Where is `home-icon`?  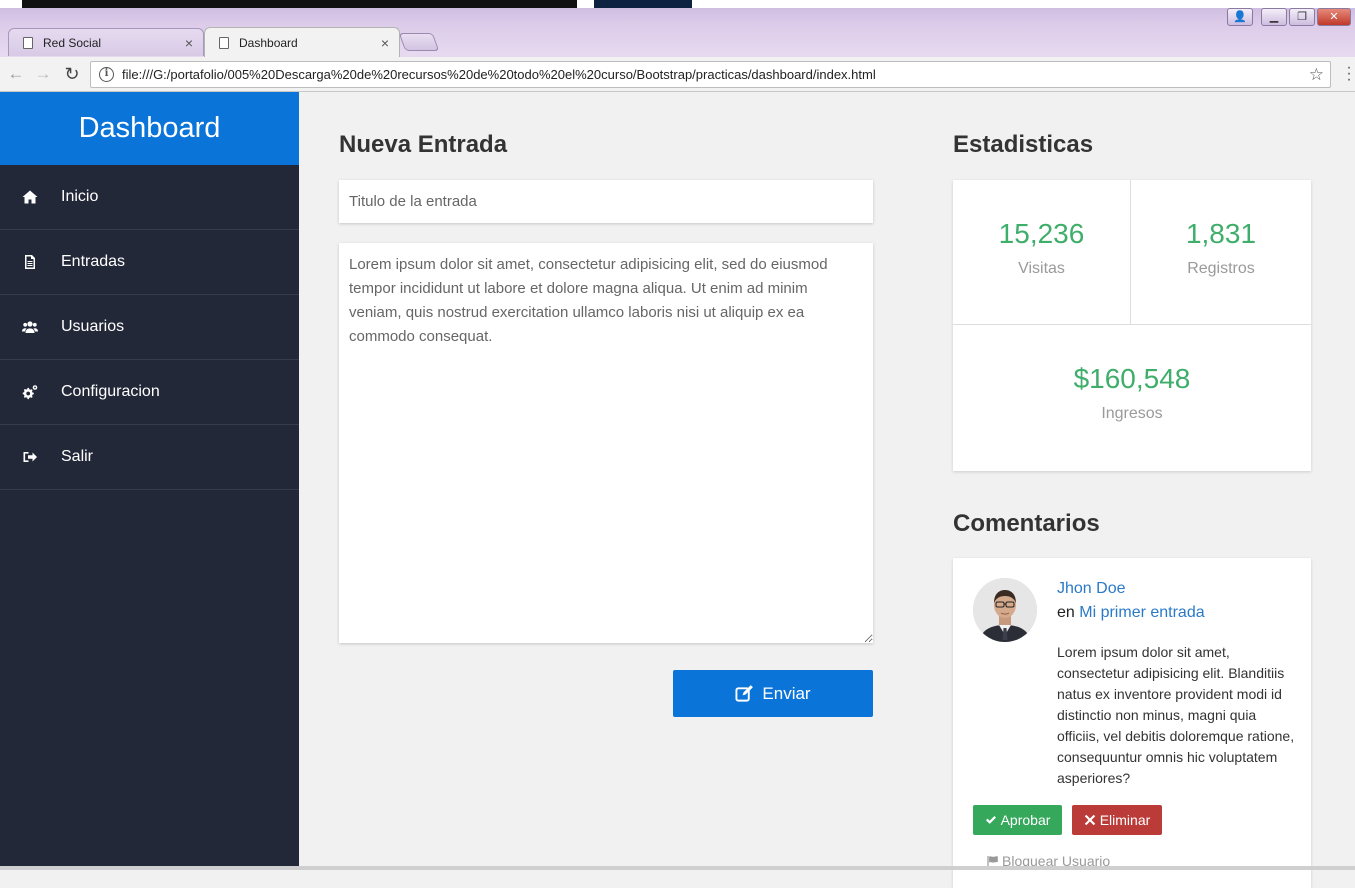 home-icon is located at coordinates (30, 197).